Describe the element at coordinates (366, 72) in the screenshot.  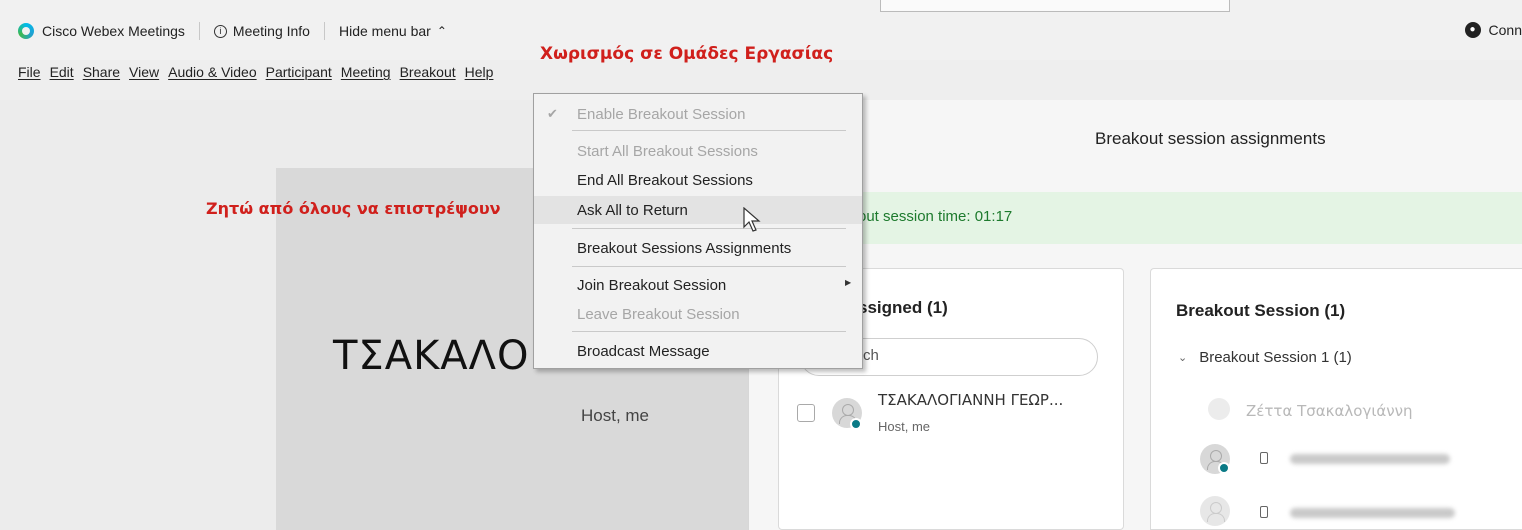
I see `menu-meeting: Meeting` at that location.